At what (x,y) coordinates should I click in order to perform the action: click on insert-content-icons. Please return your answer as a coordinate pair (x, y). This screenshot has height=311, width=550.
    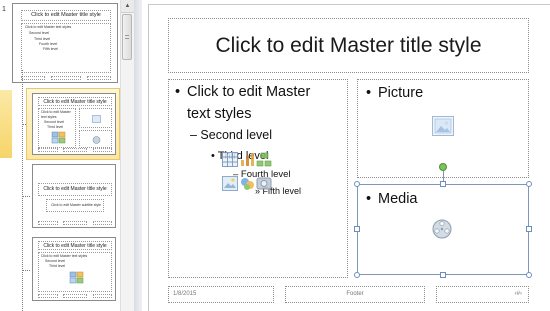
    Looking at the image, I should click on (247, 176).